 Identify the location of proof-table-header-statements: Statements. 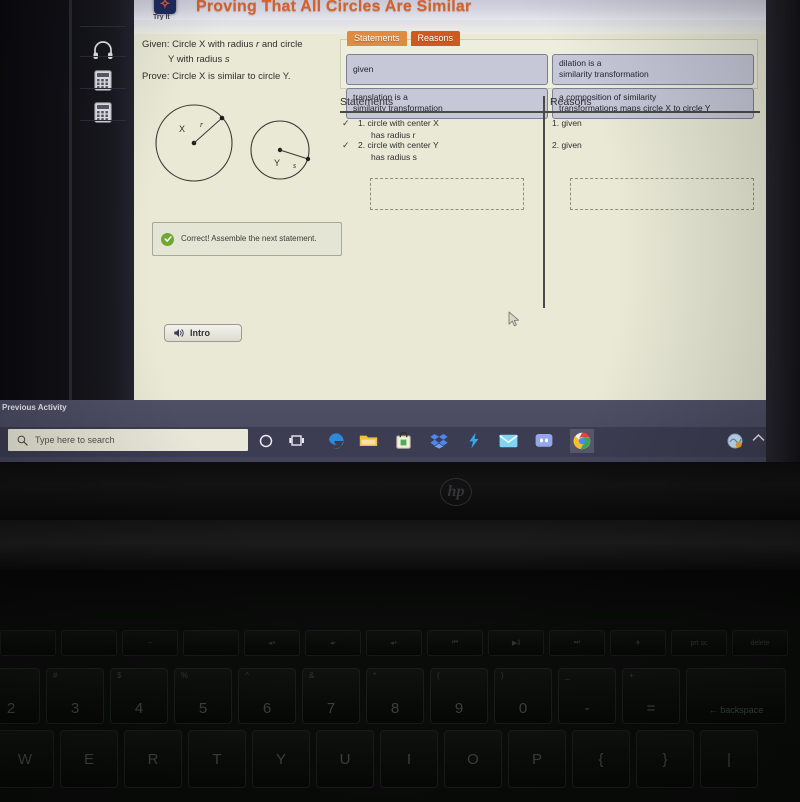
(367, 102).